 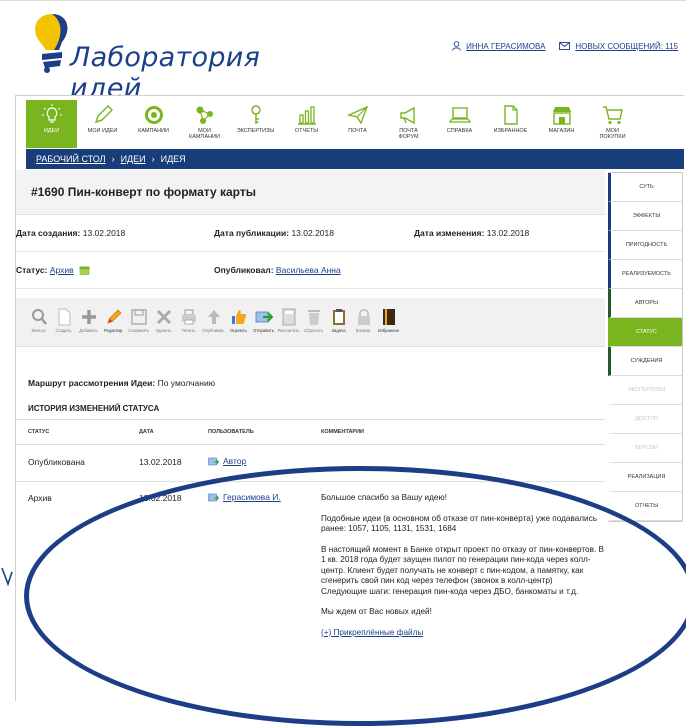 What do you see at coordinates (363, 317) in the screenshot?
I see `lock-icon` at bounding box center [363, 317].